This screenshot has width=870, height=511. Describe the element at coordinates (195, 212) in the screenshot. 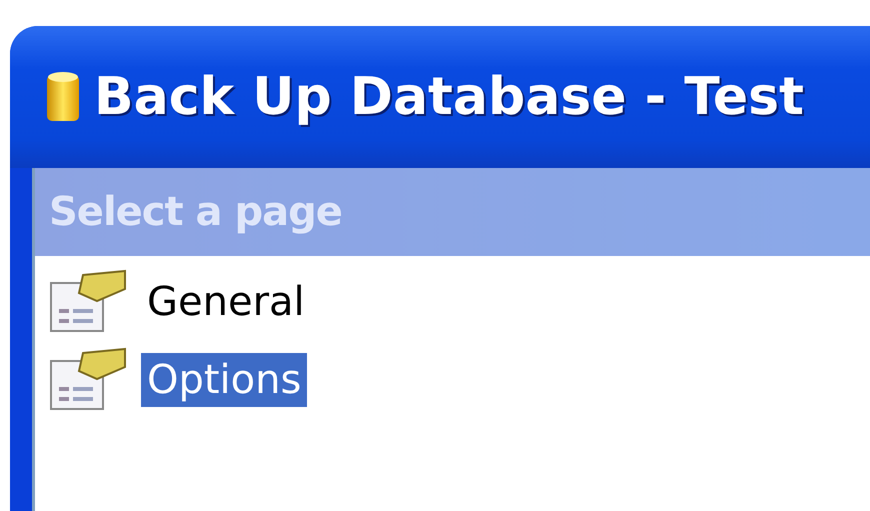

I see `sidebar-header-text: Select a page` at that location.